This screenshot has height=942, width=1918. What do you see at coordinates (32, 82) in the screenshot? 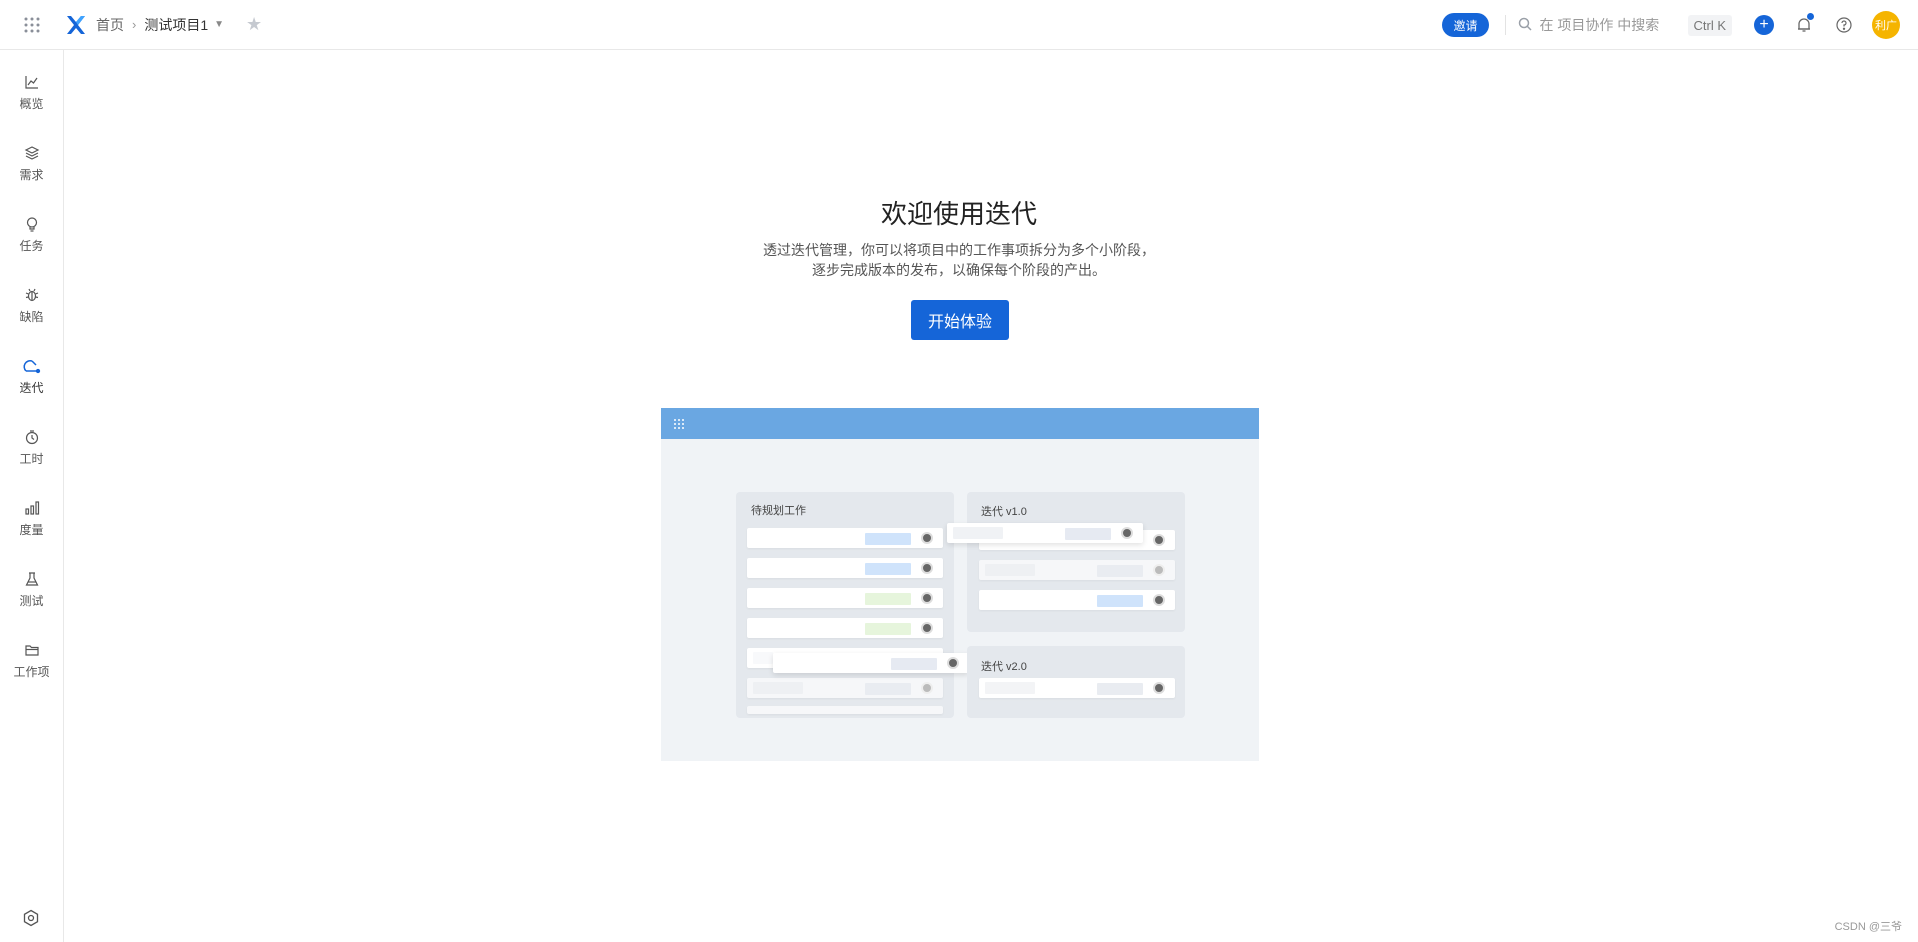
I see `chart-line-icon` at bounding box center [32, 82].